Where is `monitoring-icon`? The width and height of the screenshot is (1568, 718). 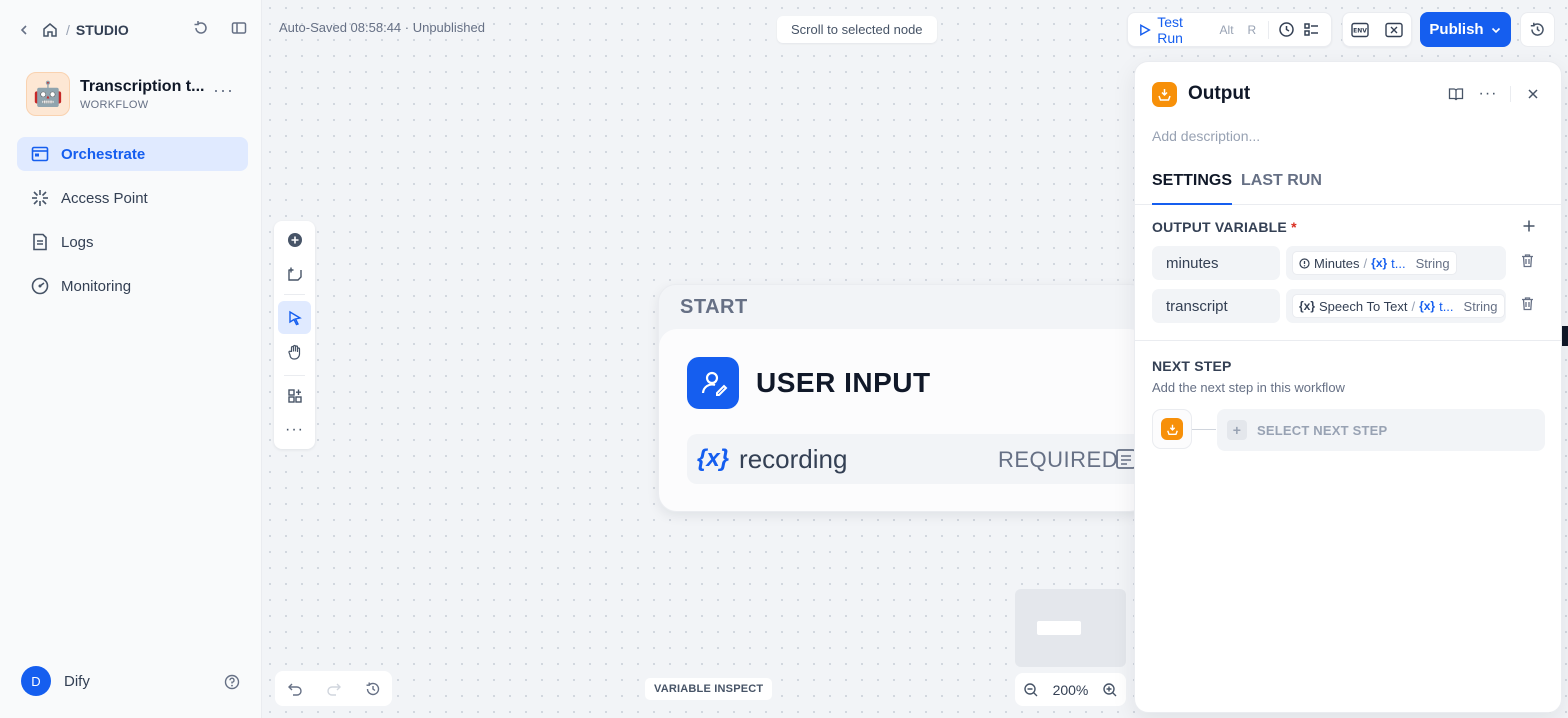 monitoring-icon is located at coordinates (40, 286).